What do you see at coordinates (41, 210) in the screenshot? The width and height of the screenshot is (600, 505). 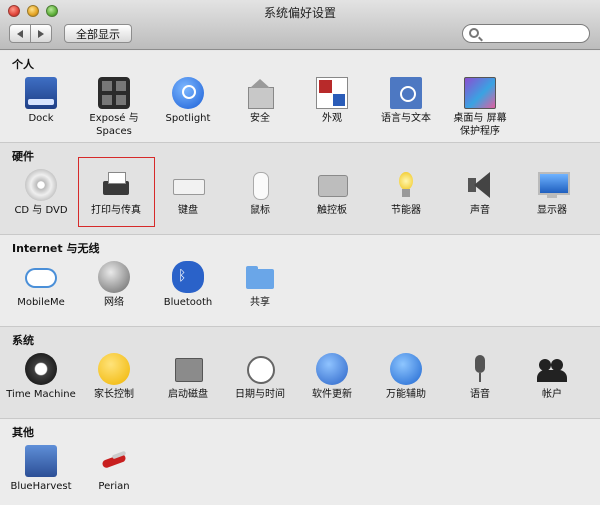 I see `pref-label: CD 与 DVD` at bounding box center [41, 210].